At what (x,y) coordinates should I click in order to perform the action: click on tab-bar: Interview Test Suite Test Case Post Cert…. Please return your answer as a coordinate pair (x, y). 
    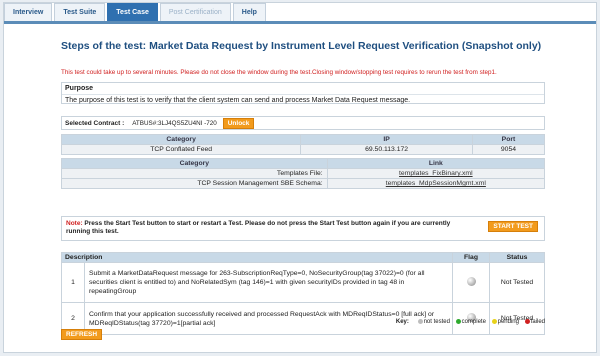
    Looking at the image, I should click on (300, 13).